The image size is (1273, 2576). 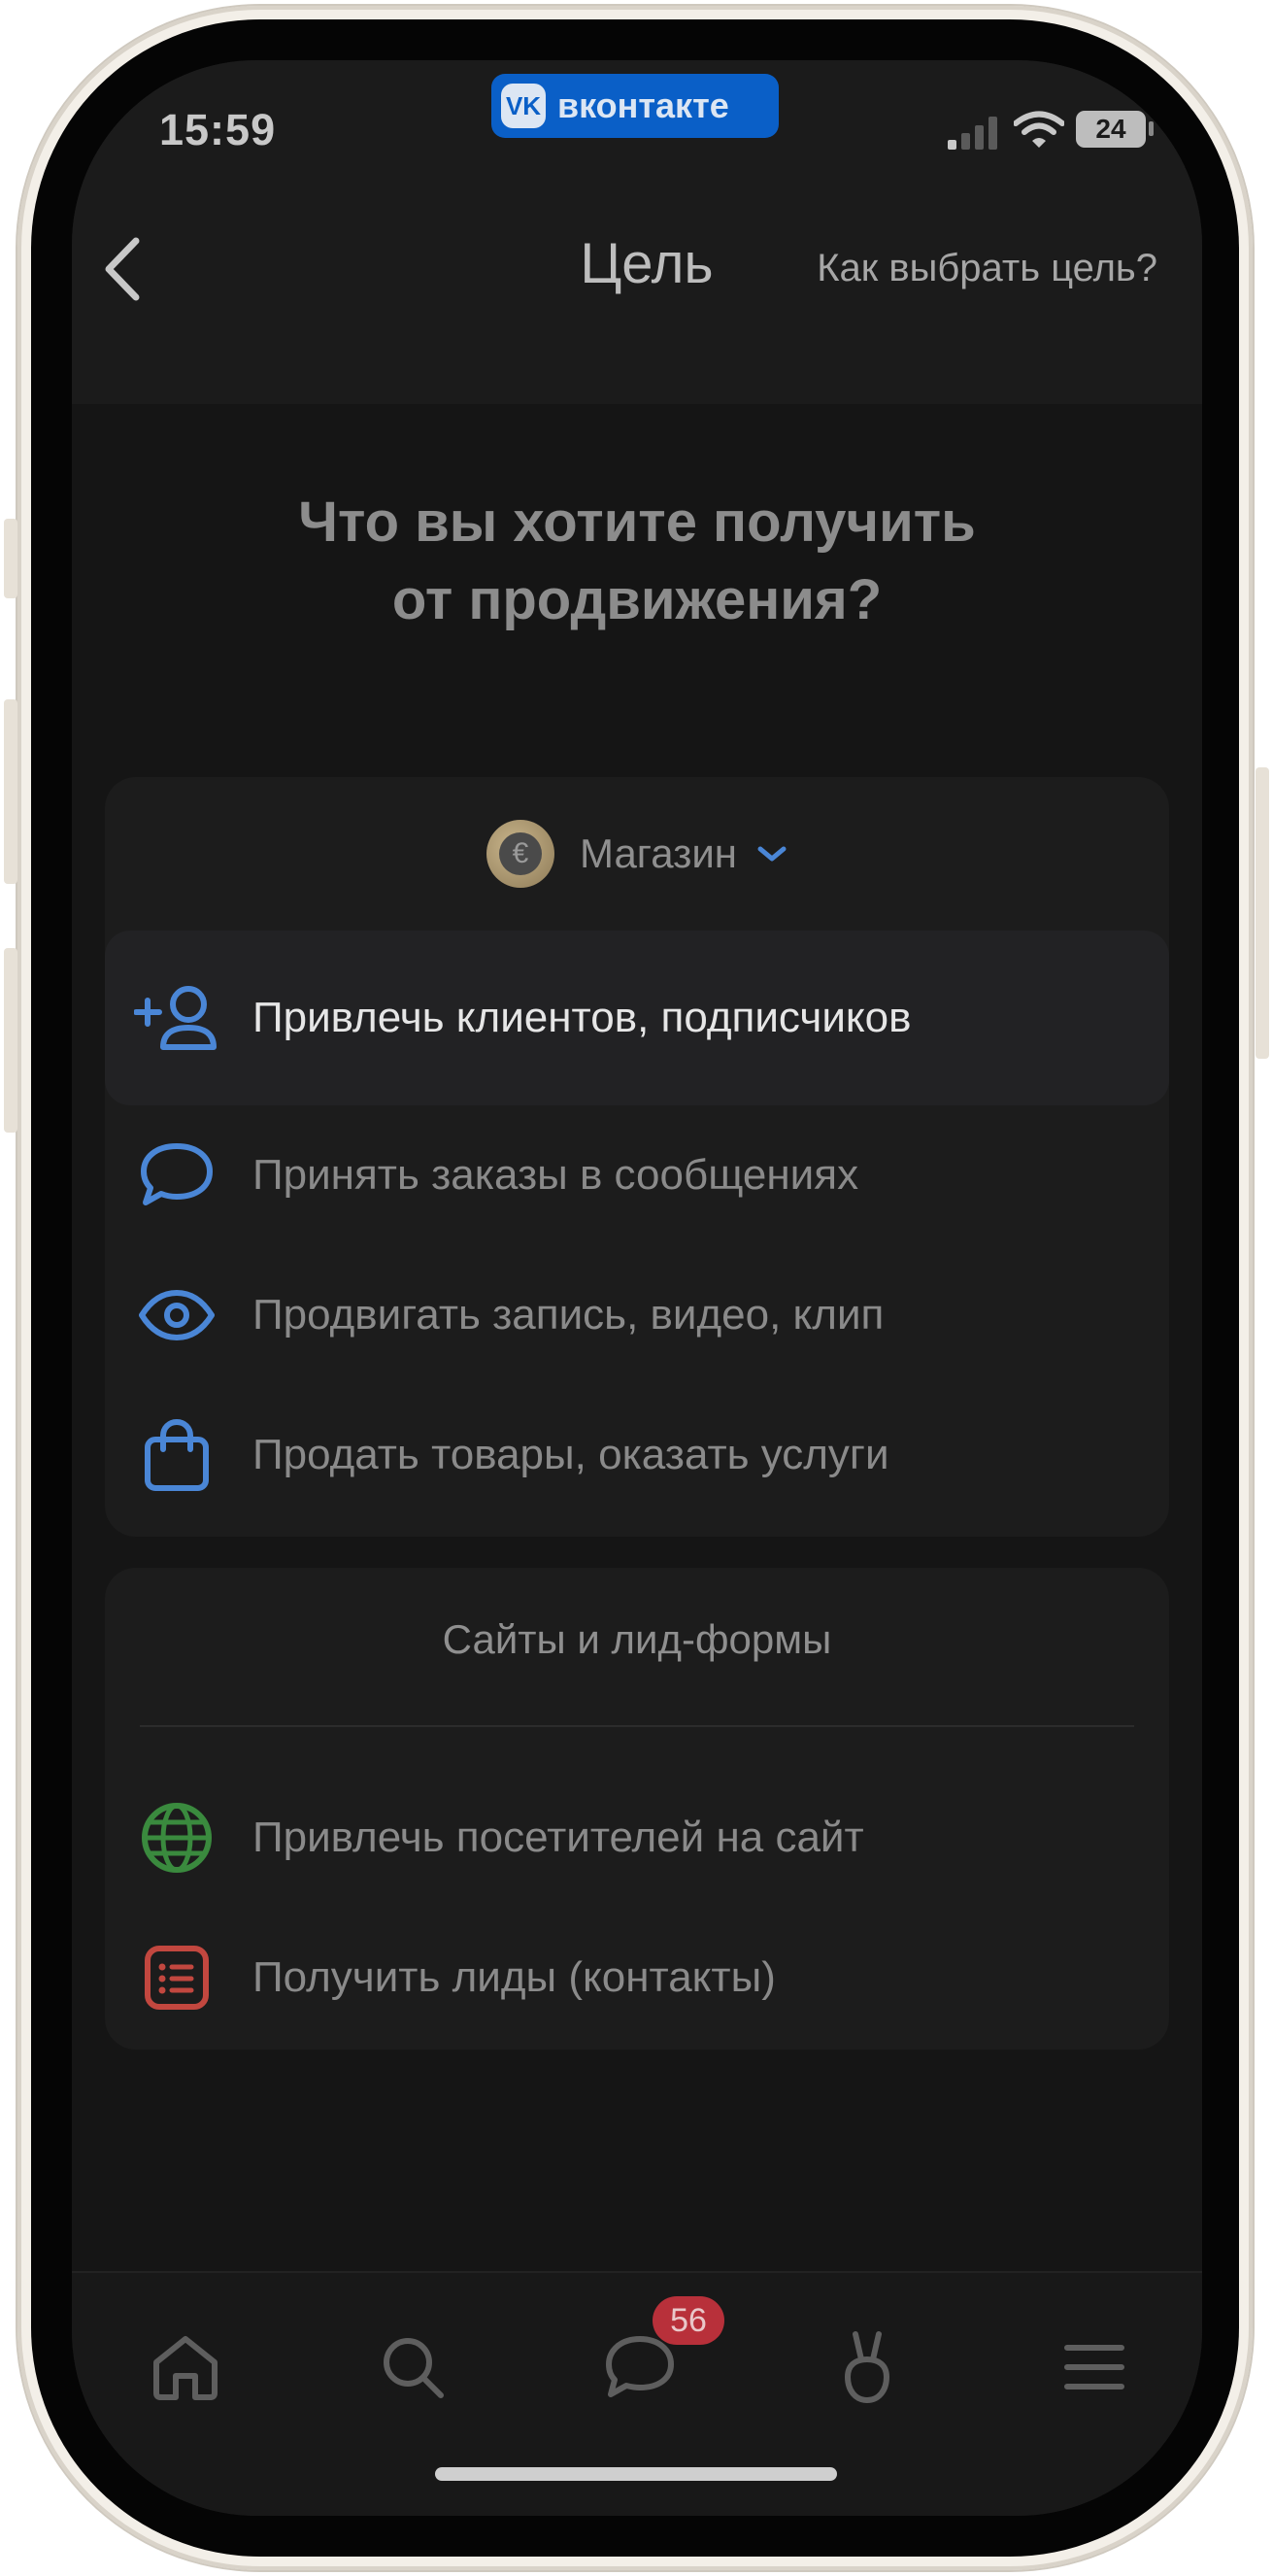 I want to click on page-title-text: Цель, so click(x=647, y=263).